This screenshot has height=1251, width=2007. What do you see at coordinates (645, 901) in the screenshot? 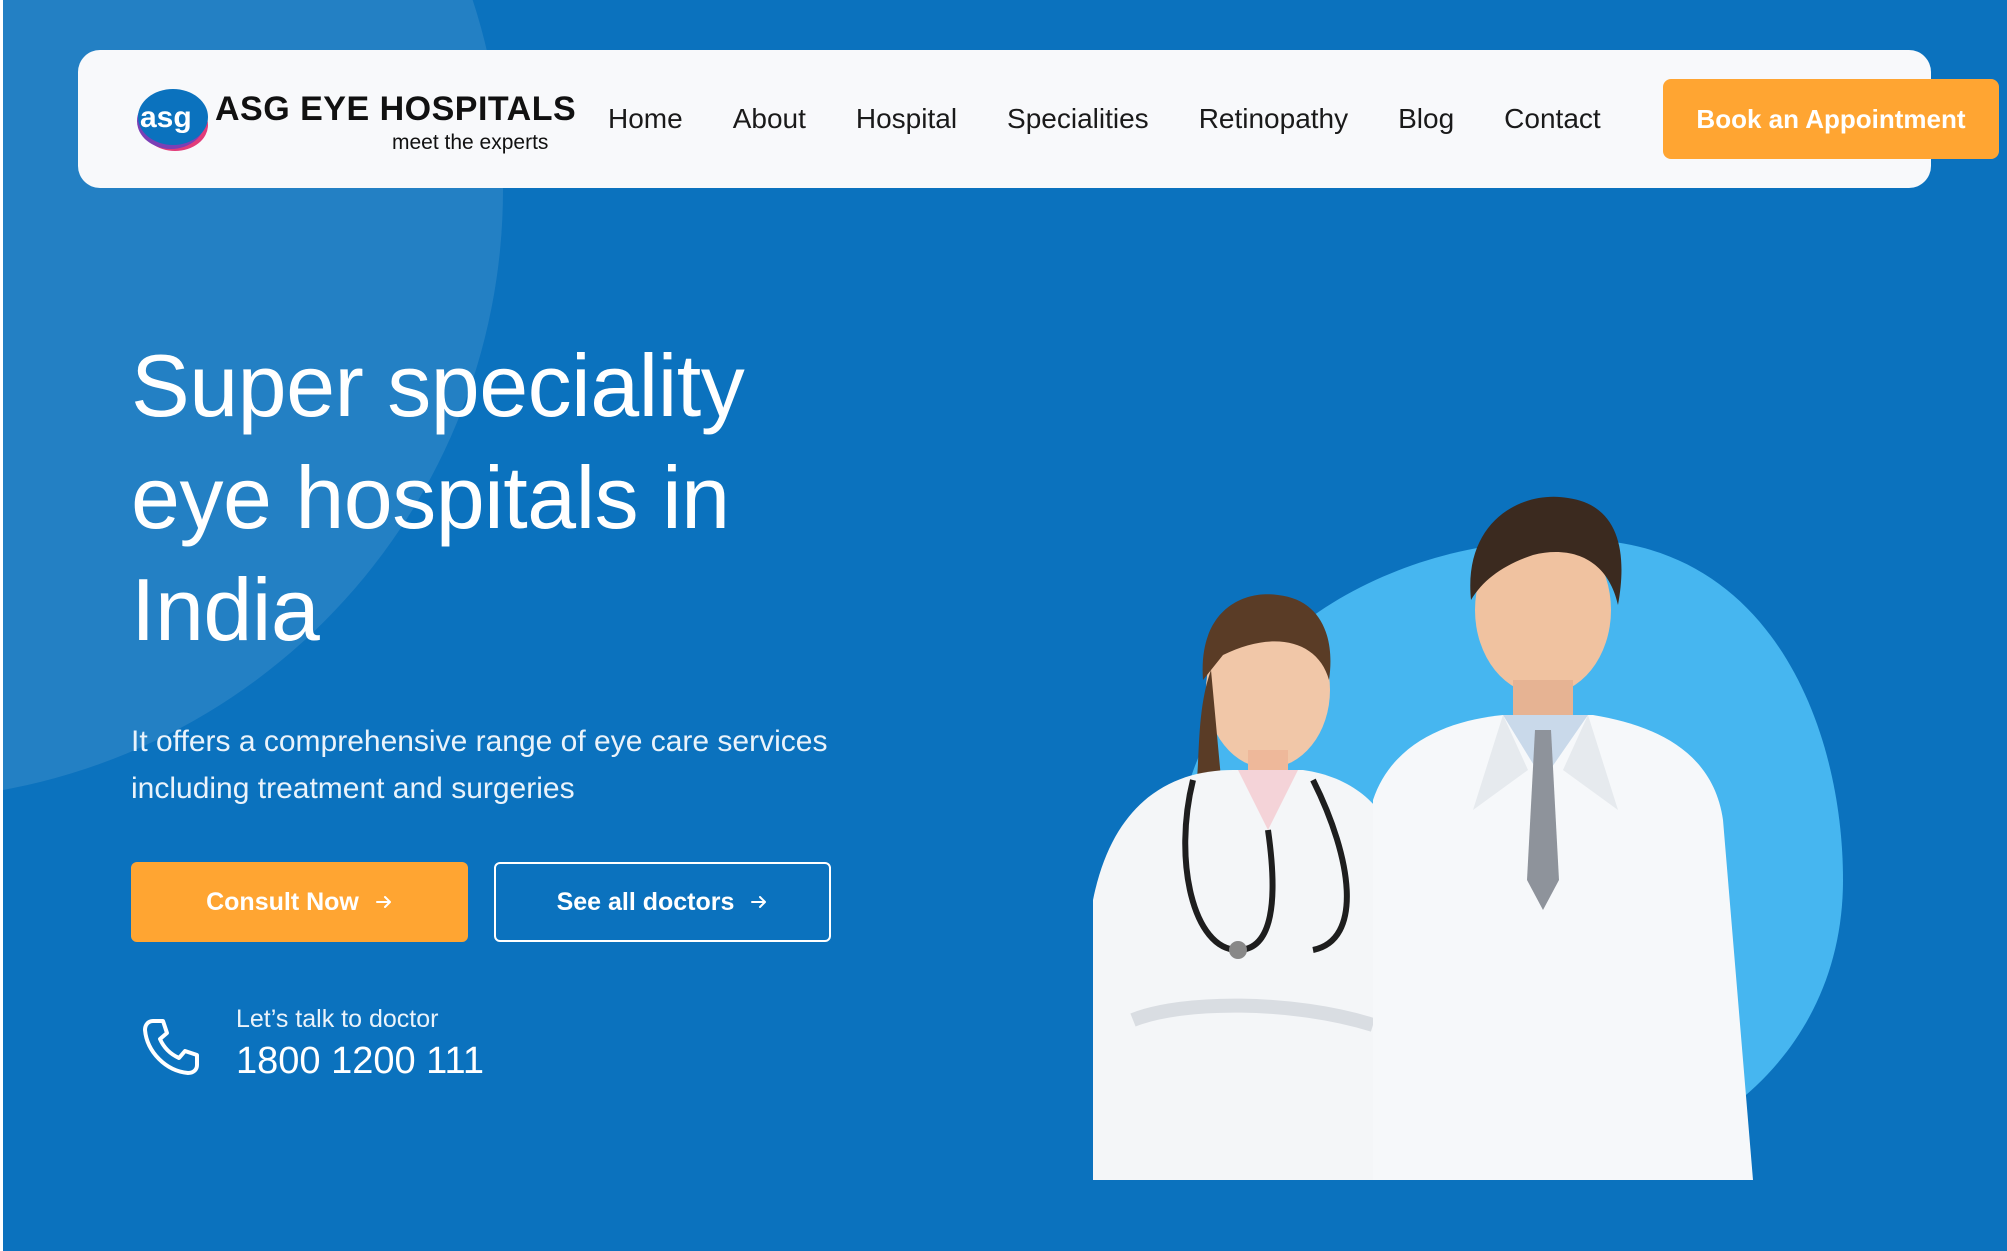
I see `see-all-doctors-label: See all doctors` at bounding box center [645, 901].